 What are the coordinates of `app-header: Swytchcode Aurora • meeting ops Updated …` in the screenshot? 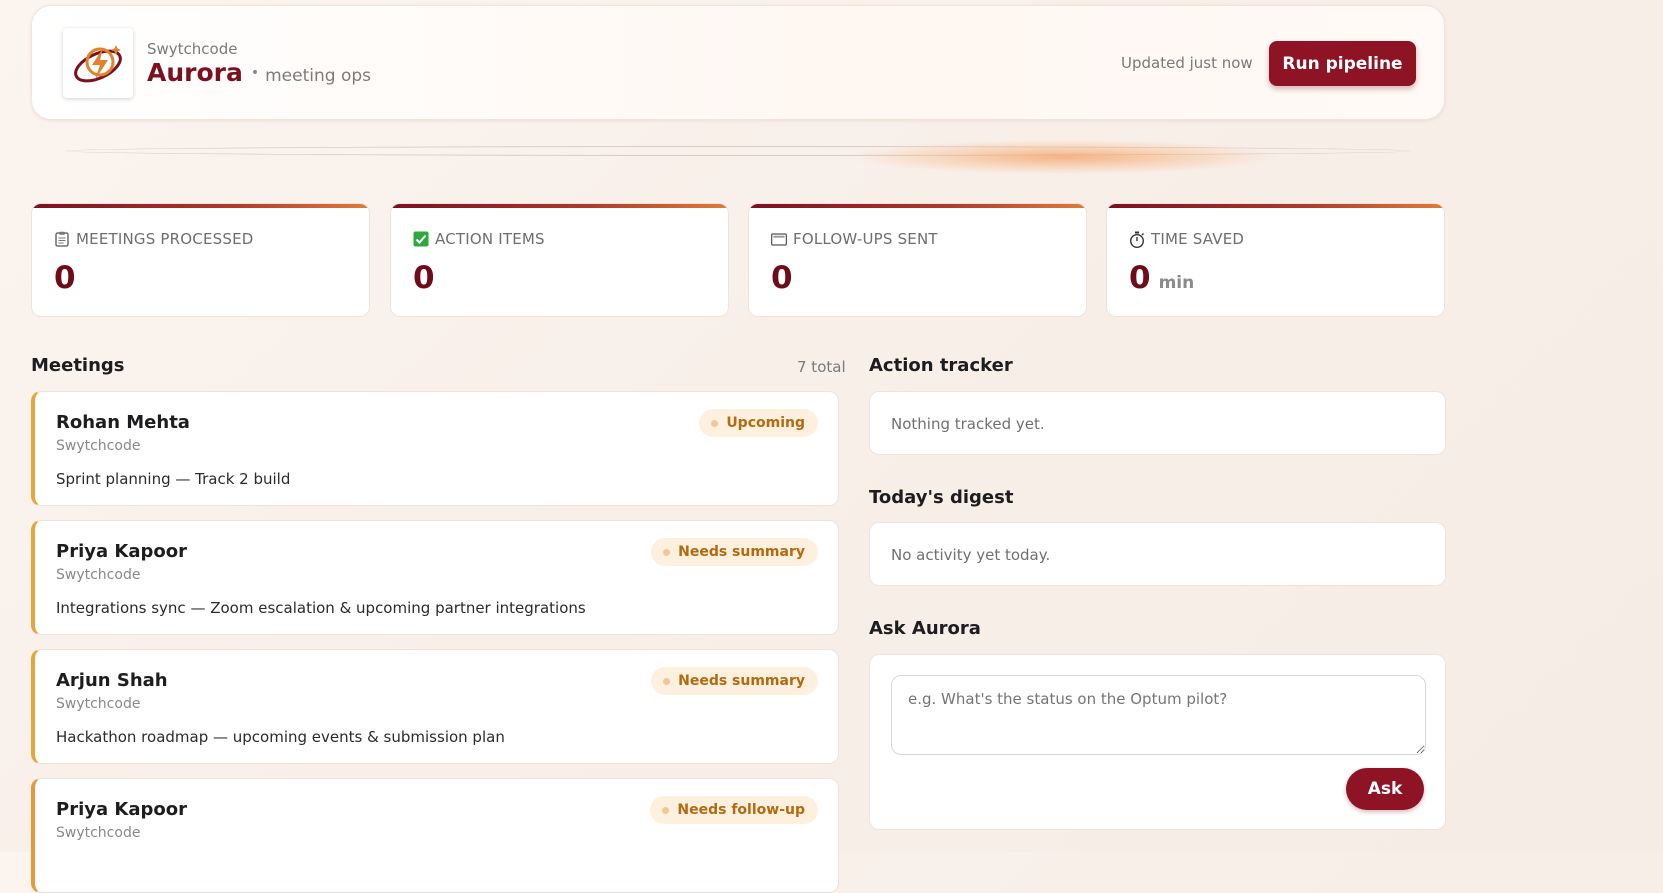 It's located at (738, 62).